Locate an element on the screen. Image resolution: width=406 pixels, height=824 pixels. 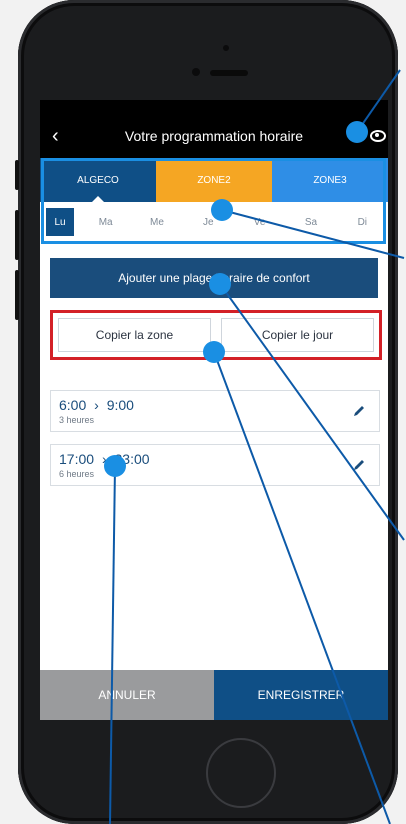
home-button is located at coordinates (241, 773).